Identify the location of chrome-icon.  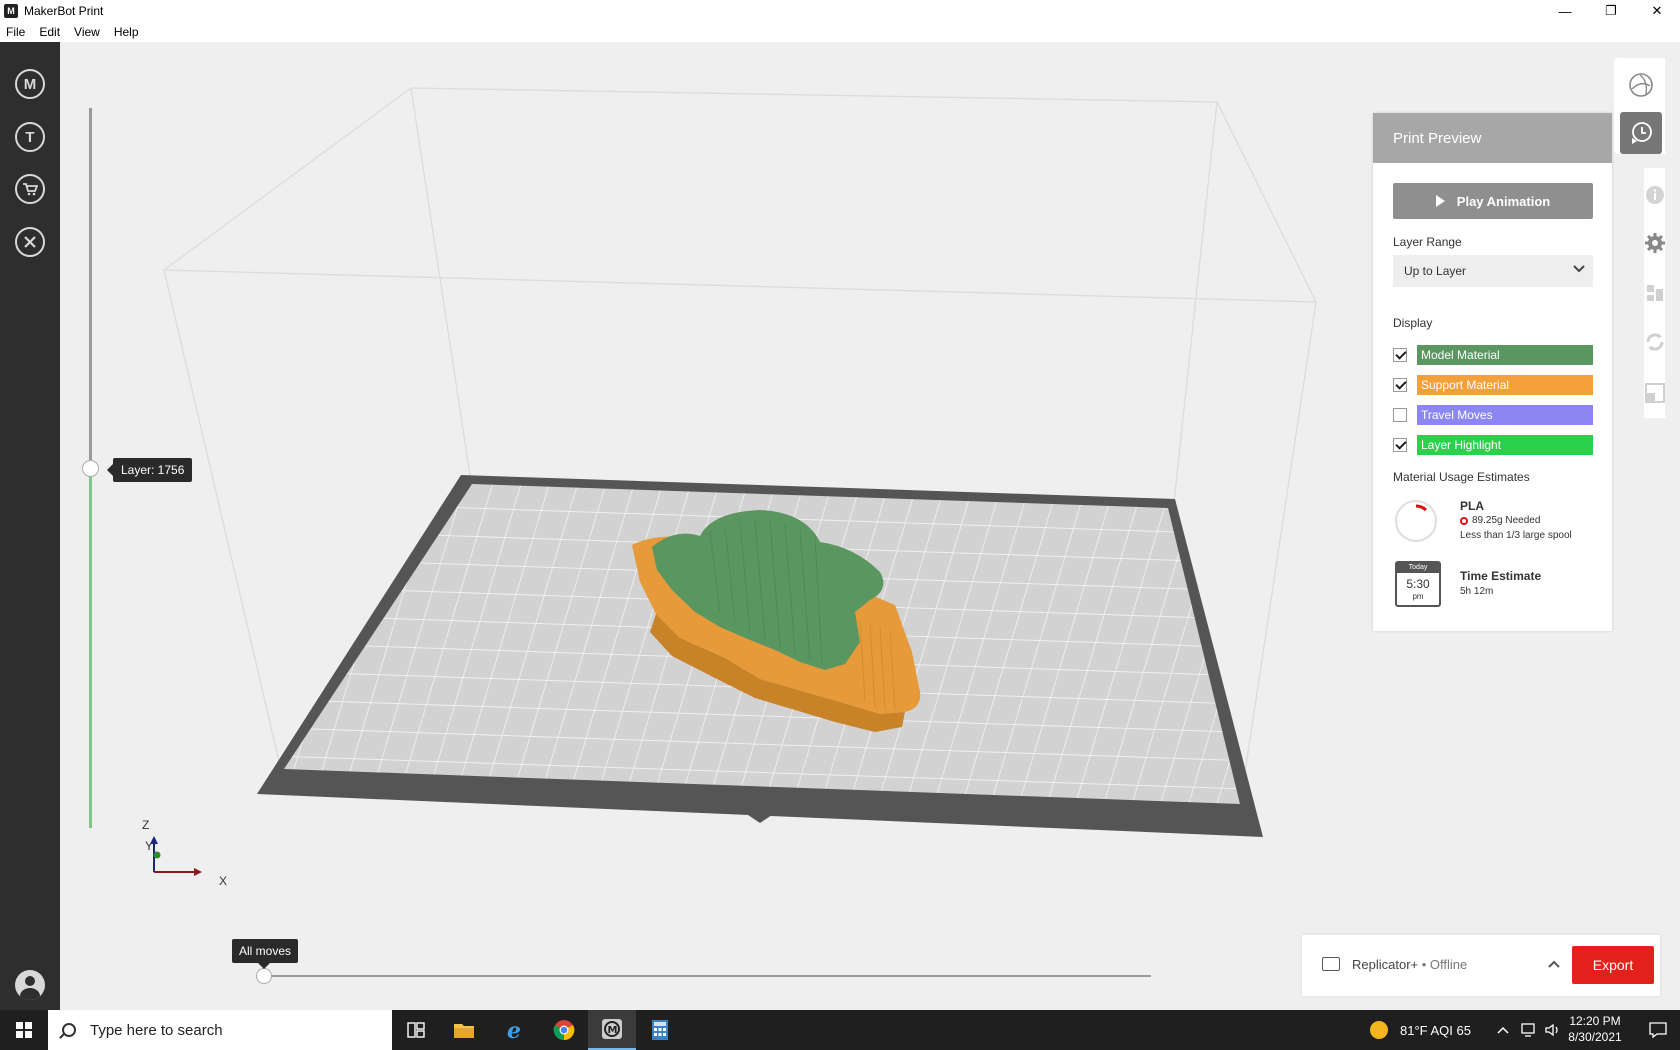
(564, 1030).